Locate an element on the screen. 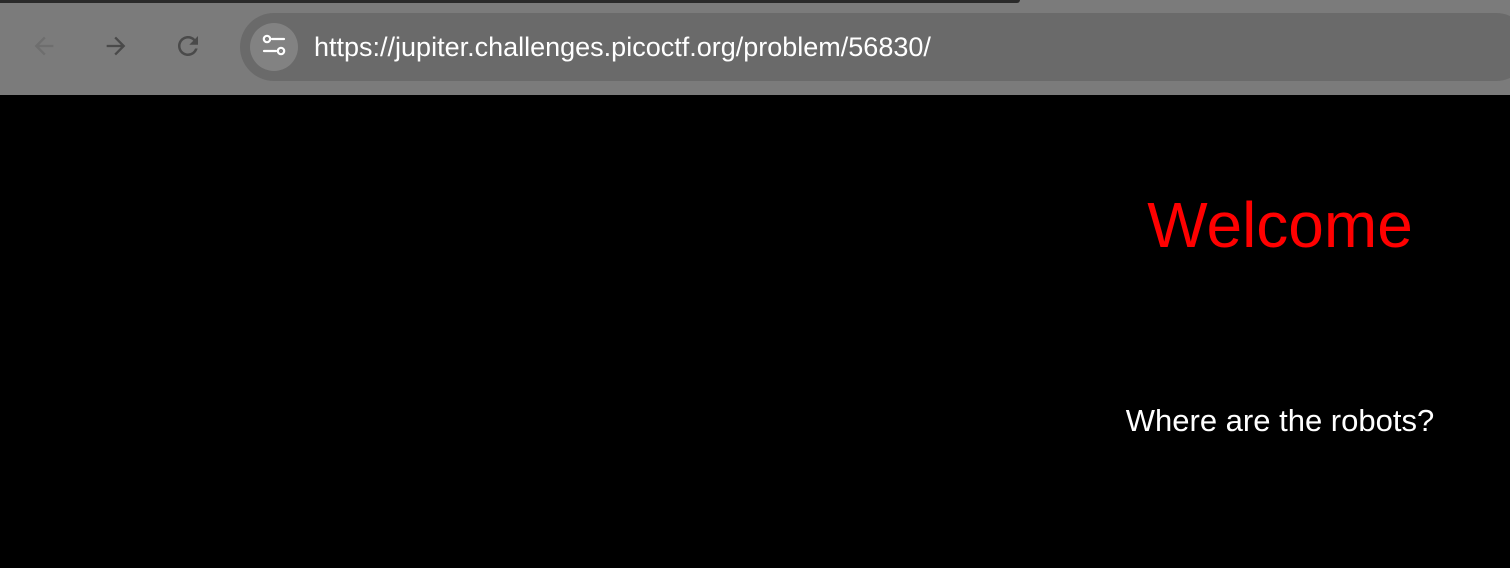 The height and width of the screenshot is (568, 1510). page-heading: Welcome is located at coordinates (1280, 225).